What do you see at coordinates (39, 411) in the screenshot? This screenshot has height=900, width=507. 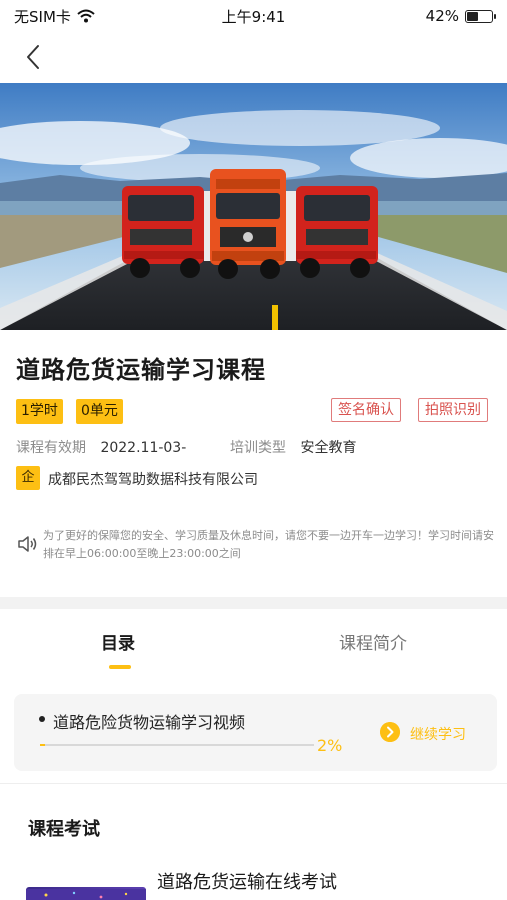 I see `hours-tag: 1学时` at bounding box center [39, 411].